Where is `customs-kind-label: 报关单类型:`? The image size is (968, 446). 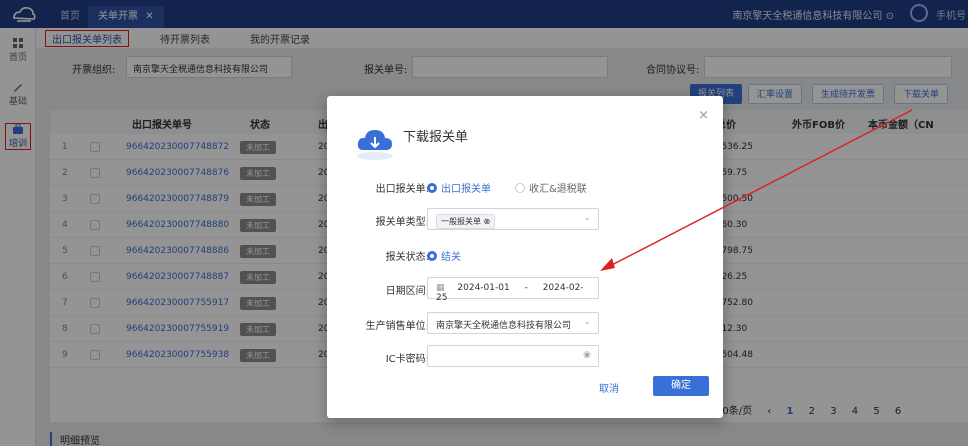 customs-kind-label: 报关单类型: is located at coordinates (402, 222).